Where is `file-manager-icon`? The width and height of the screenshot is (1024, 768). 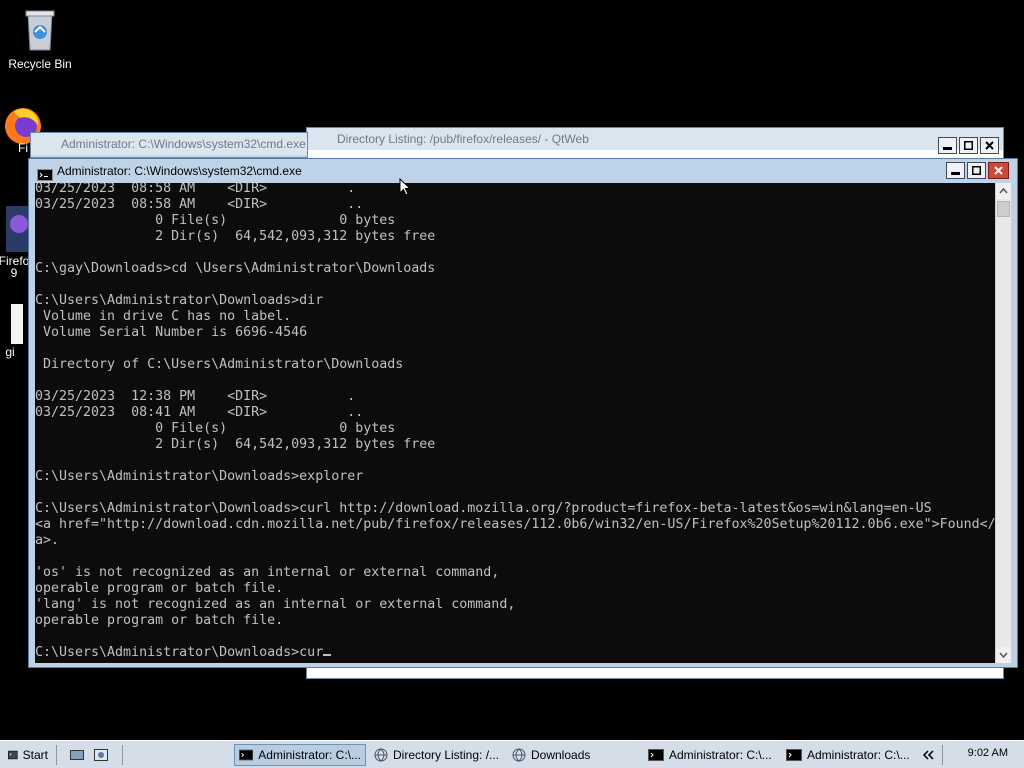 file-manager-icon is located at coordinates (101, 755).